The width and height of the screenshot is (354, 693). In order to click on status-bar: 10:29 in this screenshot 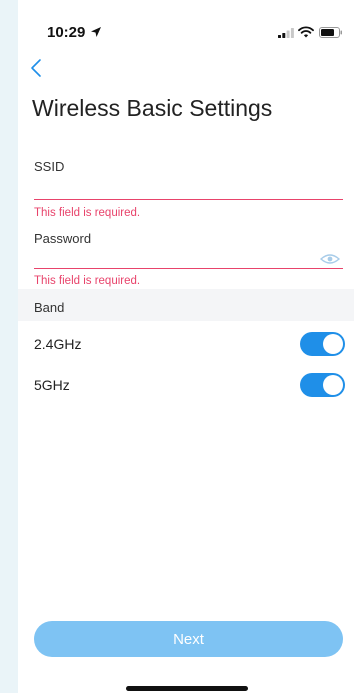, I will do `click(186, 23)`.